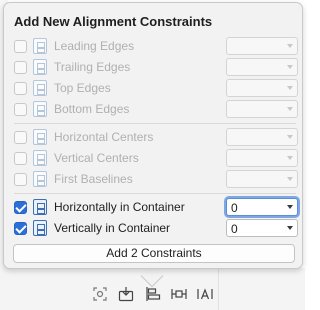 The image size is (320, 310). What do you see at coordinates (40, 158) in the screenshot?
I see `vertical-centers-icon` at bounding box center [40, 158].